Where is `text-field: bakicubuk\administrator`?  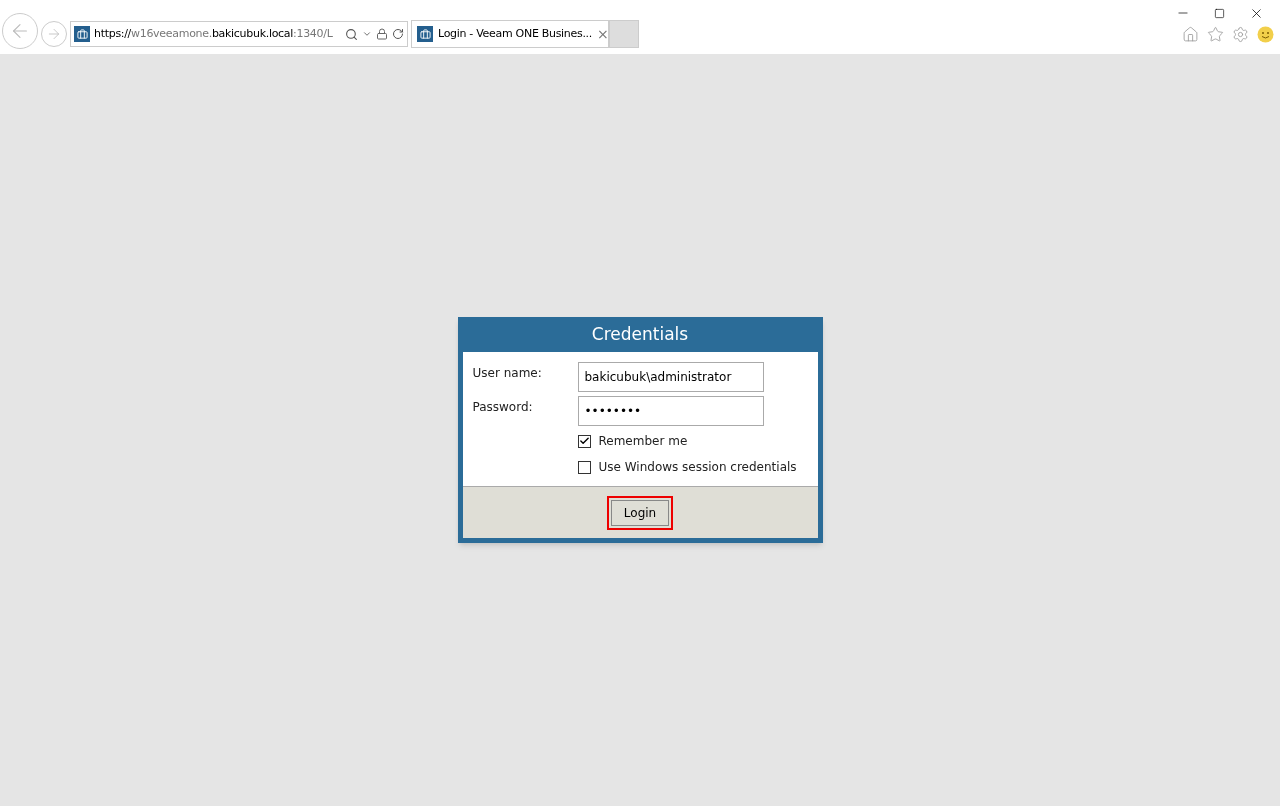 text-field: bakicubuk\administrator is located at coordinates (670, 377).